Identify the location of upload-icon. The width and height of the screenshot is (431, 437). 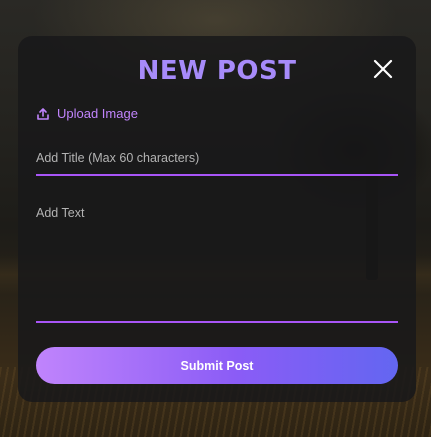
(43, 113).